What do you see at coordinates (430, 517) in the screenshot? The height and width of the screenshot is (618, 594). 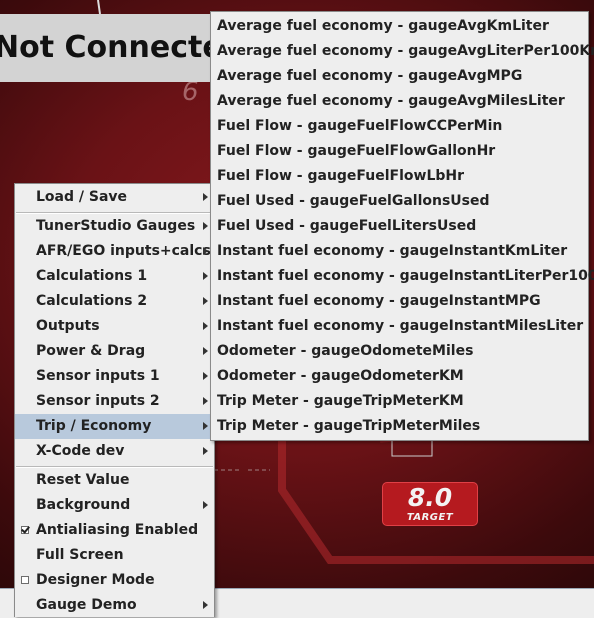 I see `target-label: TARGET` at bounding box center [430, 517].